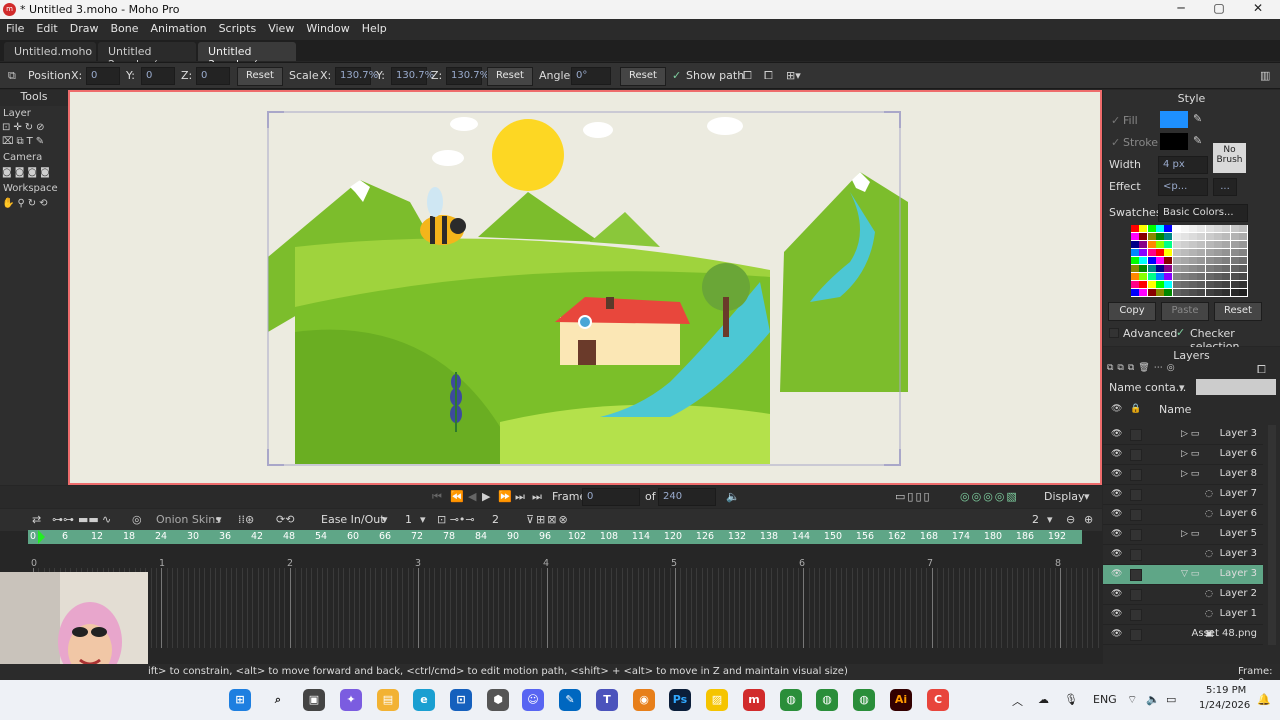 Image resolution: width=1280 pixels, height=720 pixels. Describe the element at coordinates (1272, 535) in the screenshot. I see `layer-scrollbar` at that location.